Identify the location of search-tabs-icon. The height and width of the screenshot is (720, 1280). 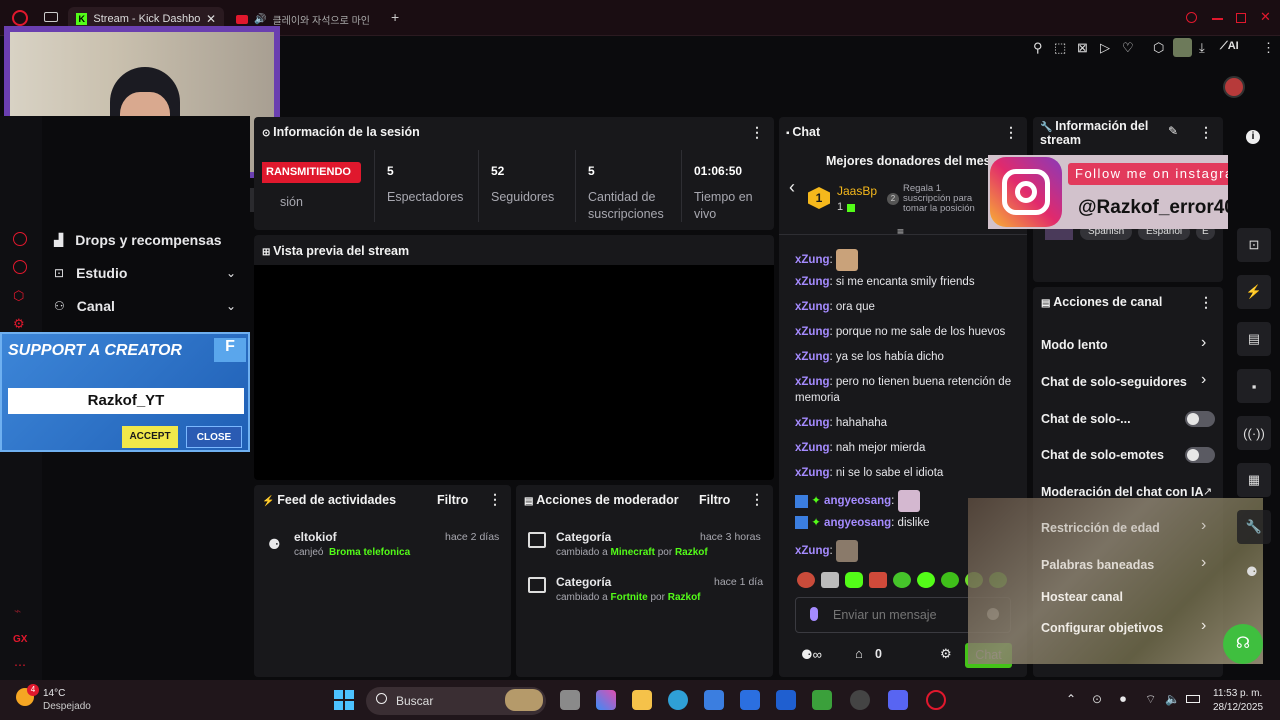
(1191, 17).